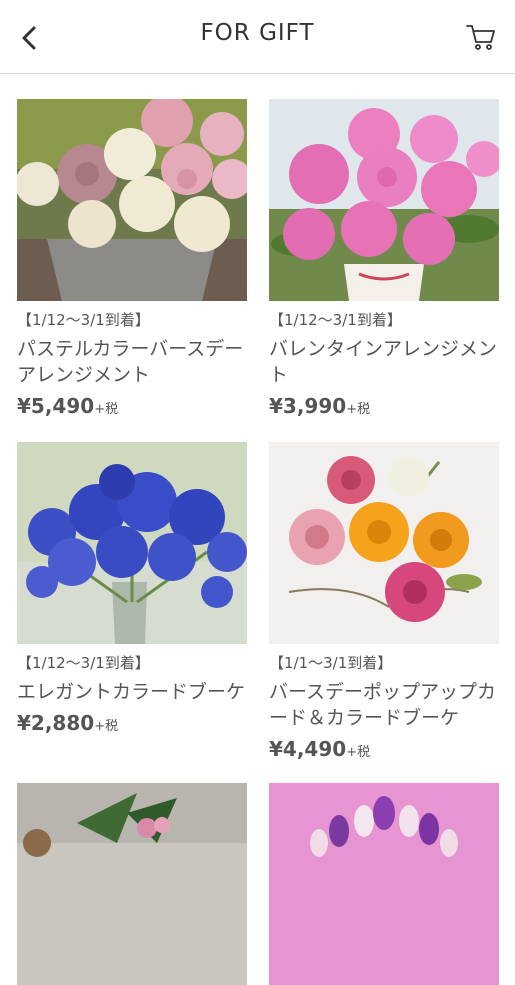  I want to click on delivery-period: 【1/1〜3/1到着】, so click(331, 663).